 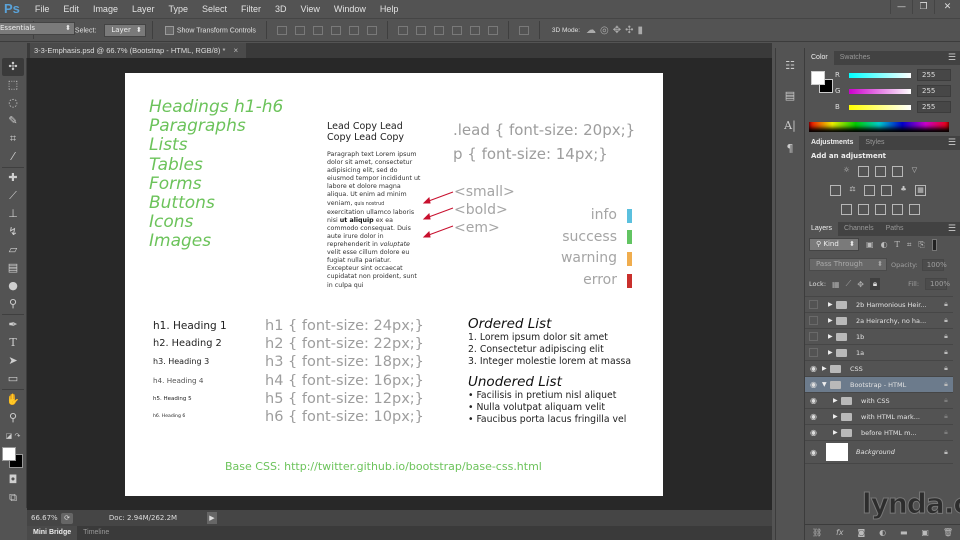 I want to click on character-panel-icon: A|, so click(x=790, y=126).